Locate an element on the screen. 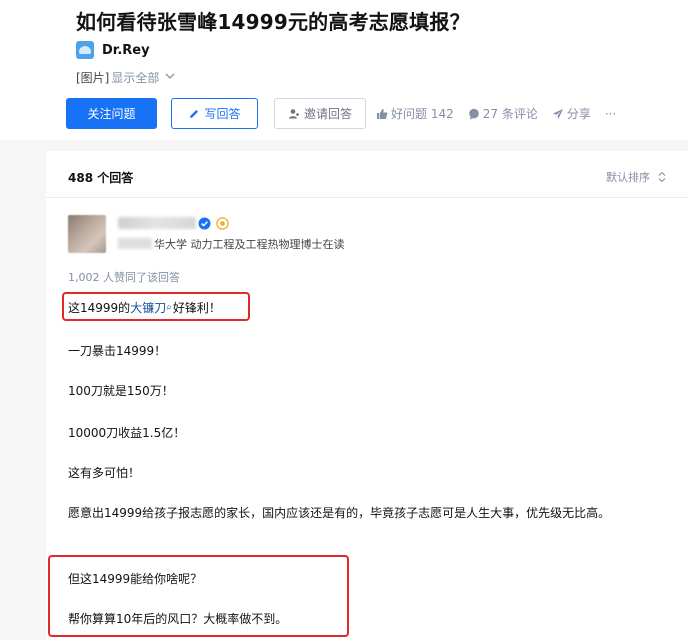 Image resolution: width=688 pixels, height=640 pixels. answer-paragraph-5: 这有多可怕！ is located at coordinates (104, 473).